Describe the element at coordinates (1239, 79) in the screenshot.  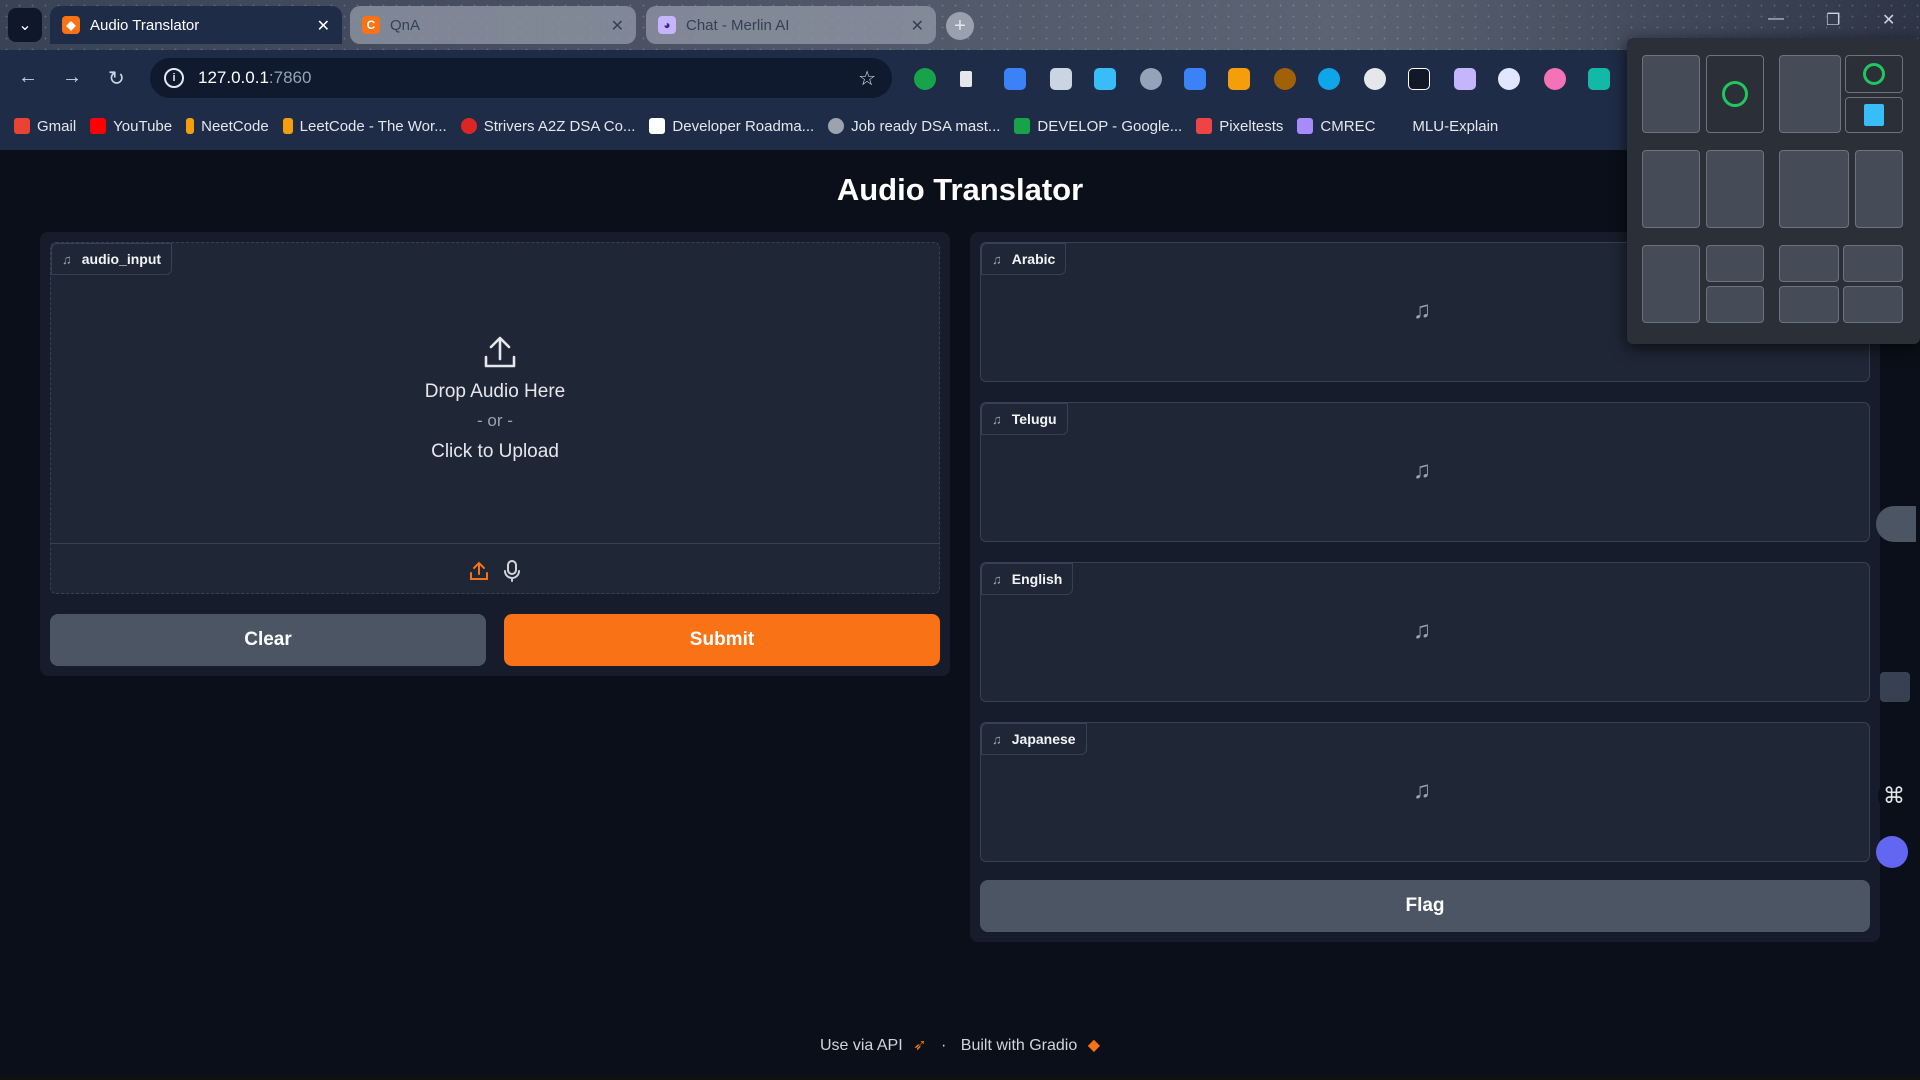
I see `user-extension-icon` at that location.